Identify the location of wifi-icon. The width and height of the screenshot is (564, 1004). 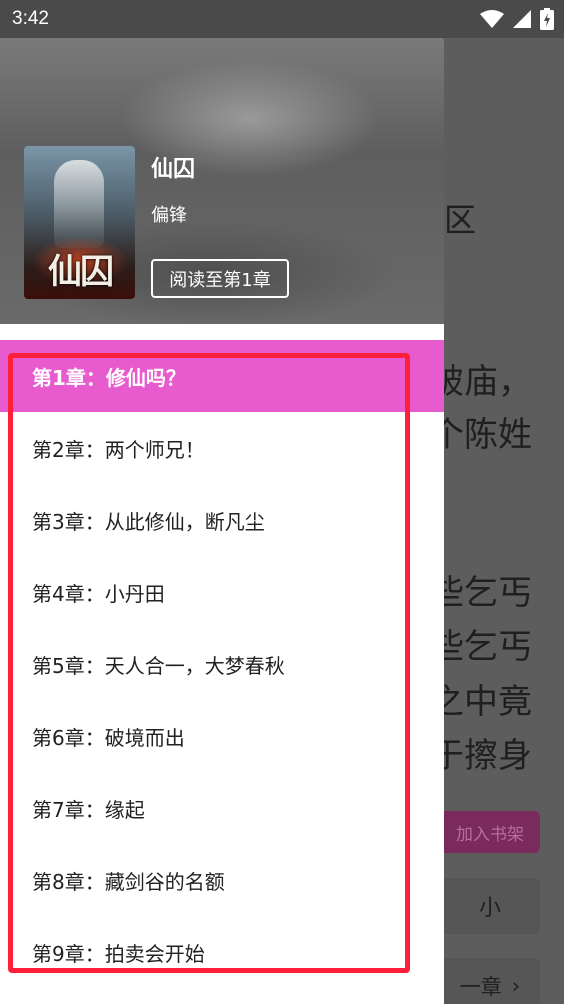
(492, 19).